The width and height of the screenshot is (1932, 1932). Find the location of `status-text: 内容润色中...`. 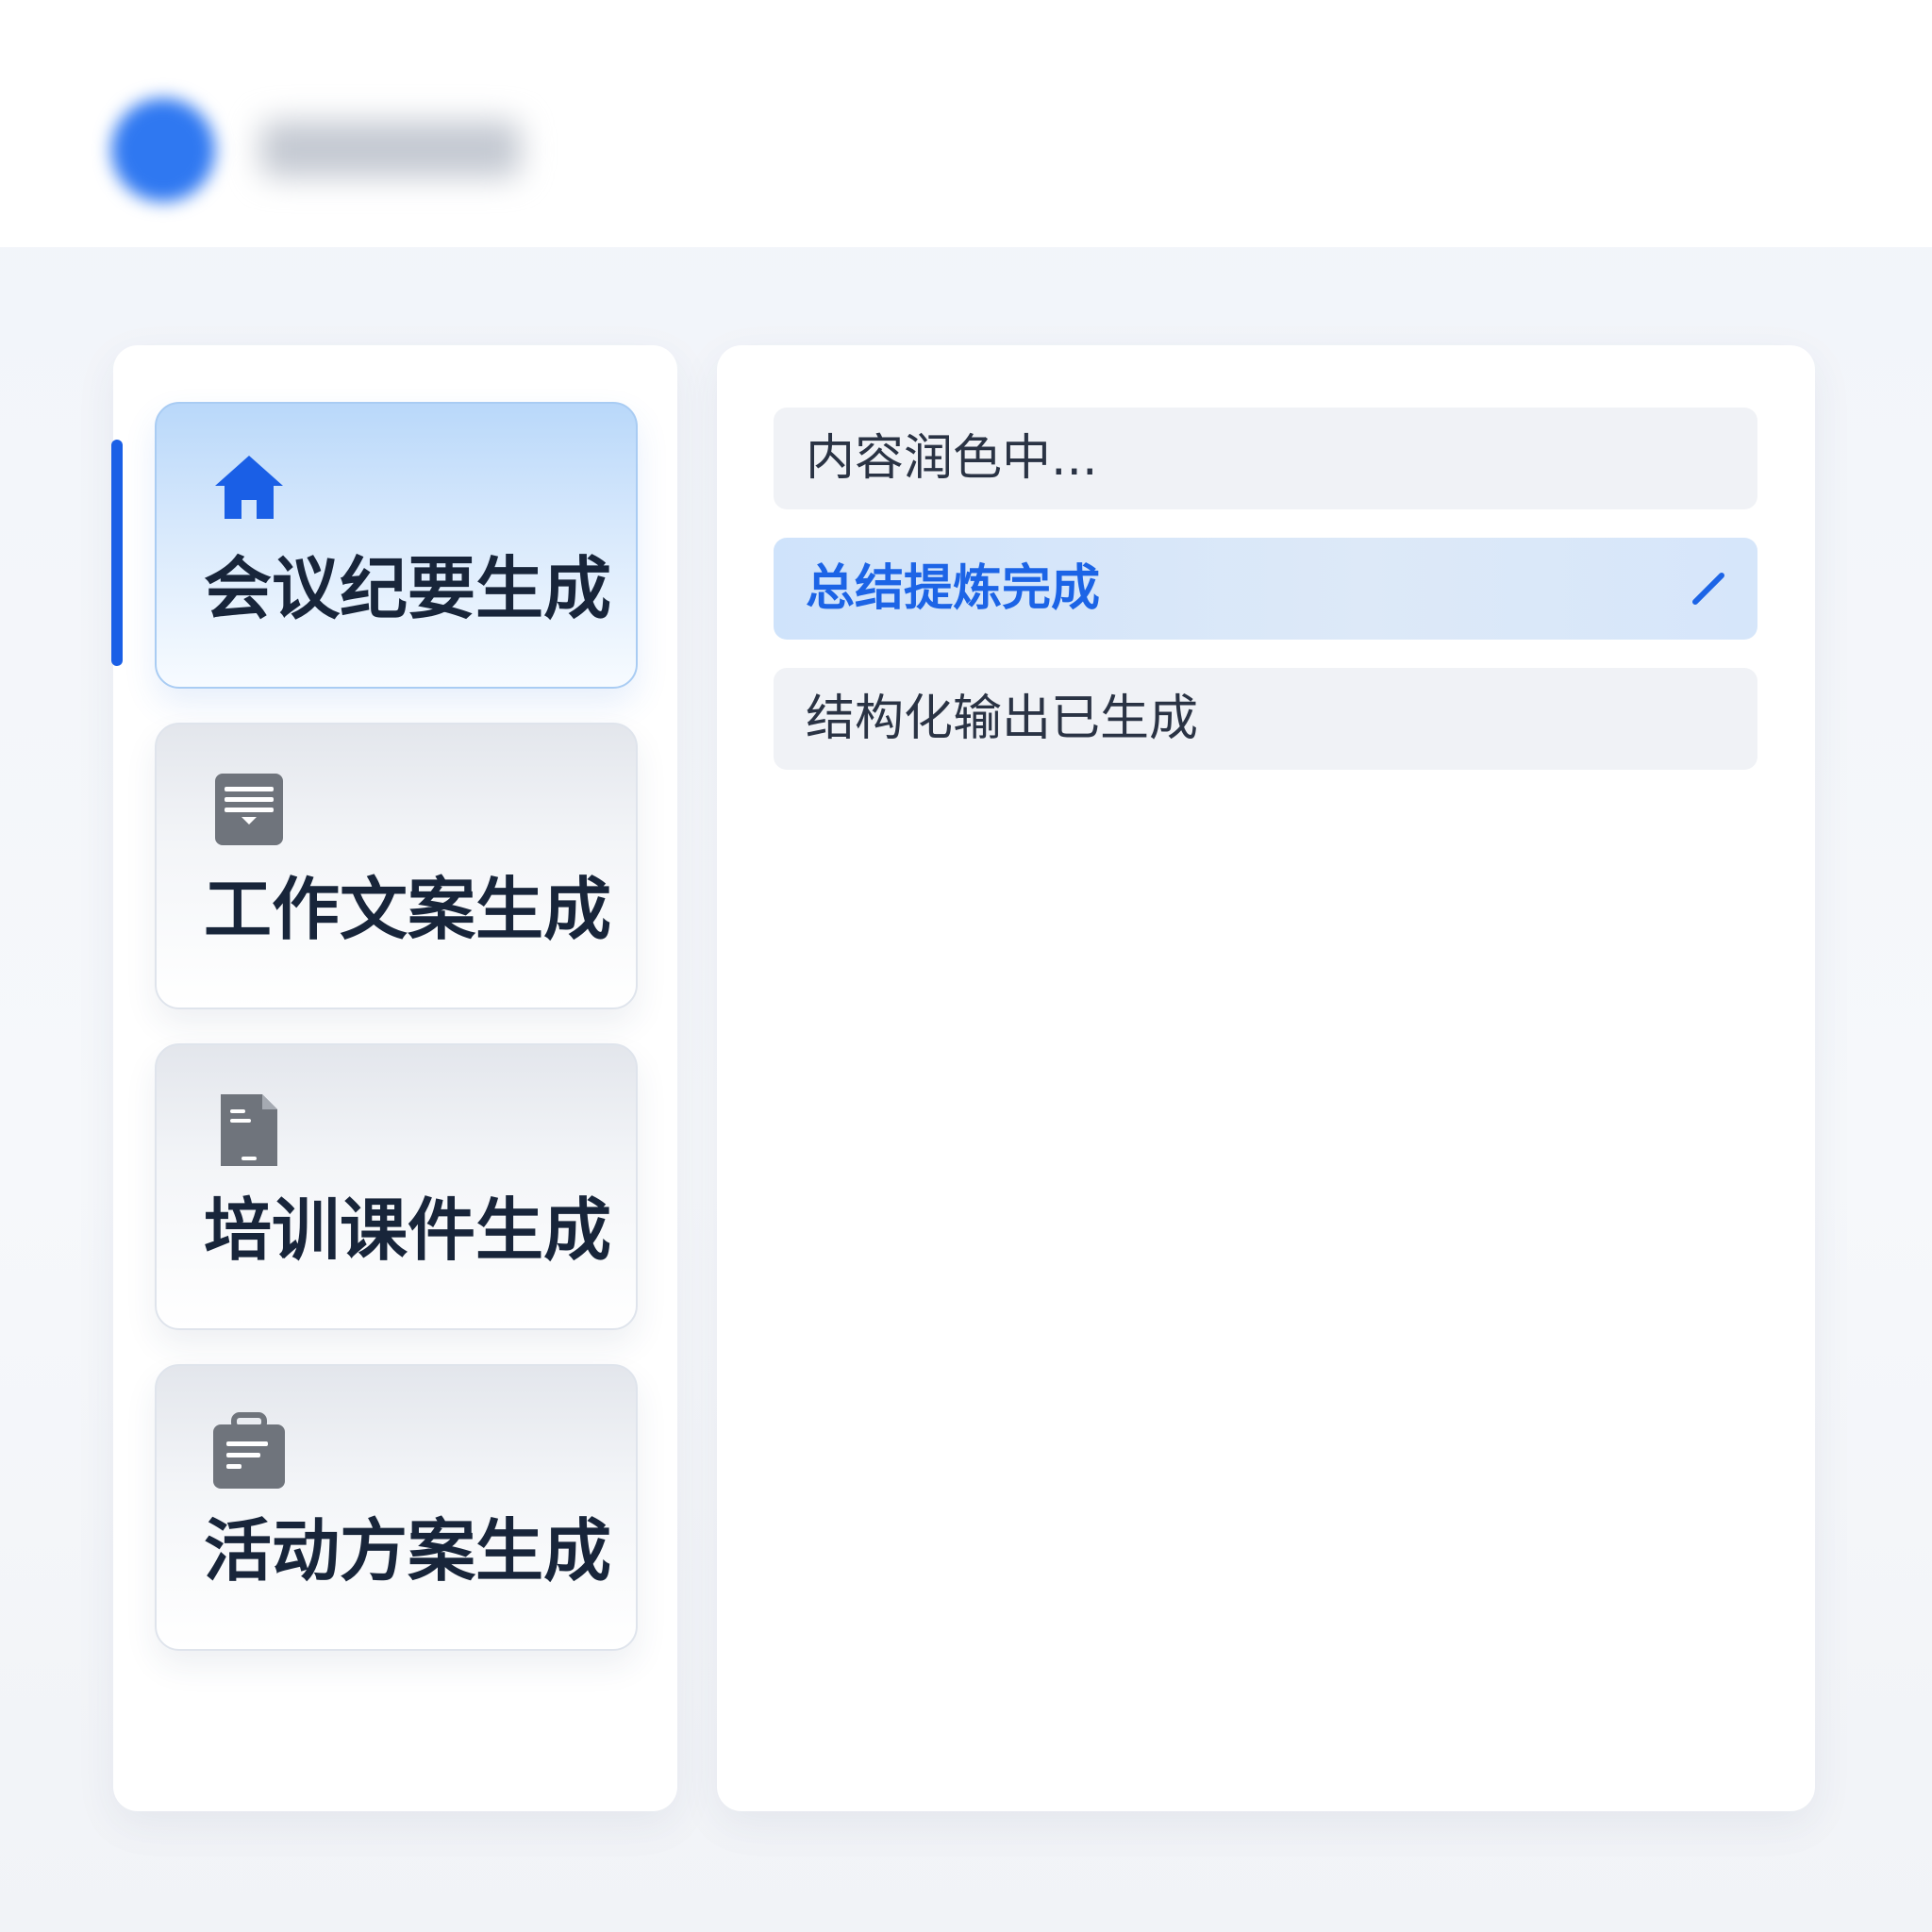

status-text: 内容润色中... is located at coordinates (952, 459).